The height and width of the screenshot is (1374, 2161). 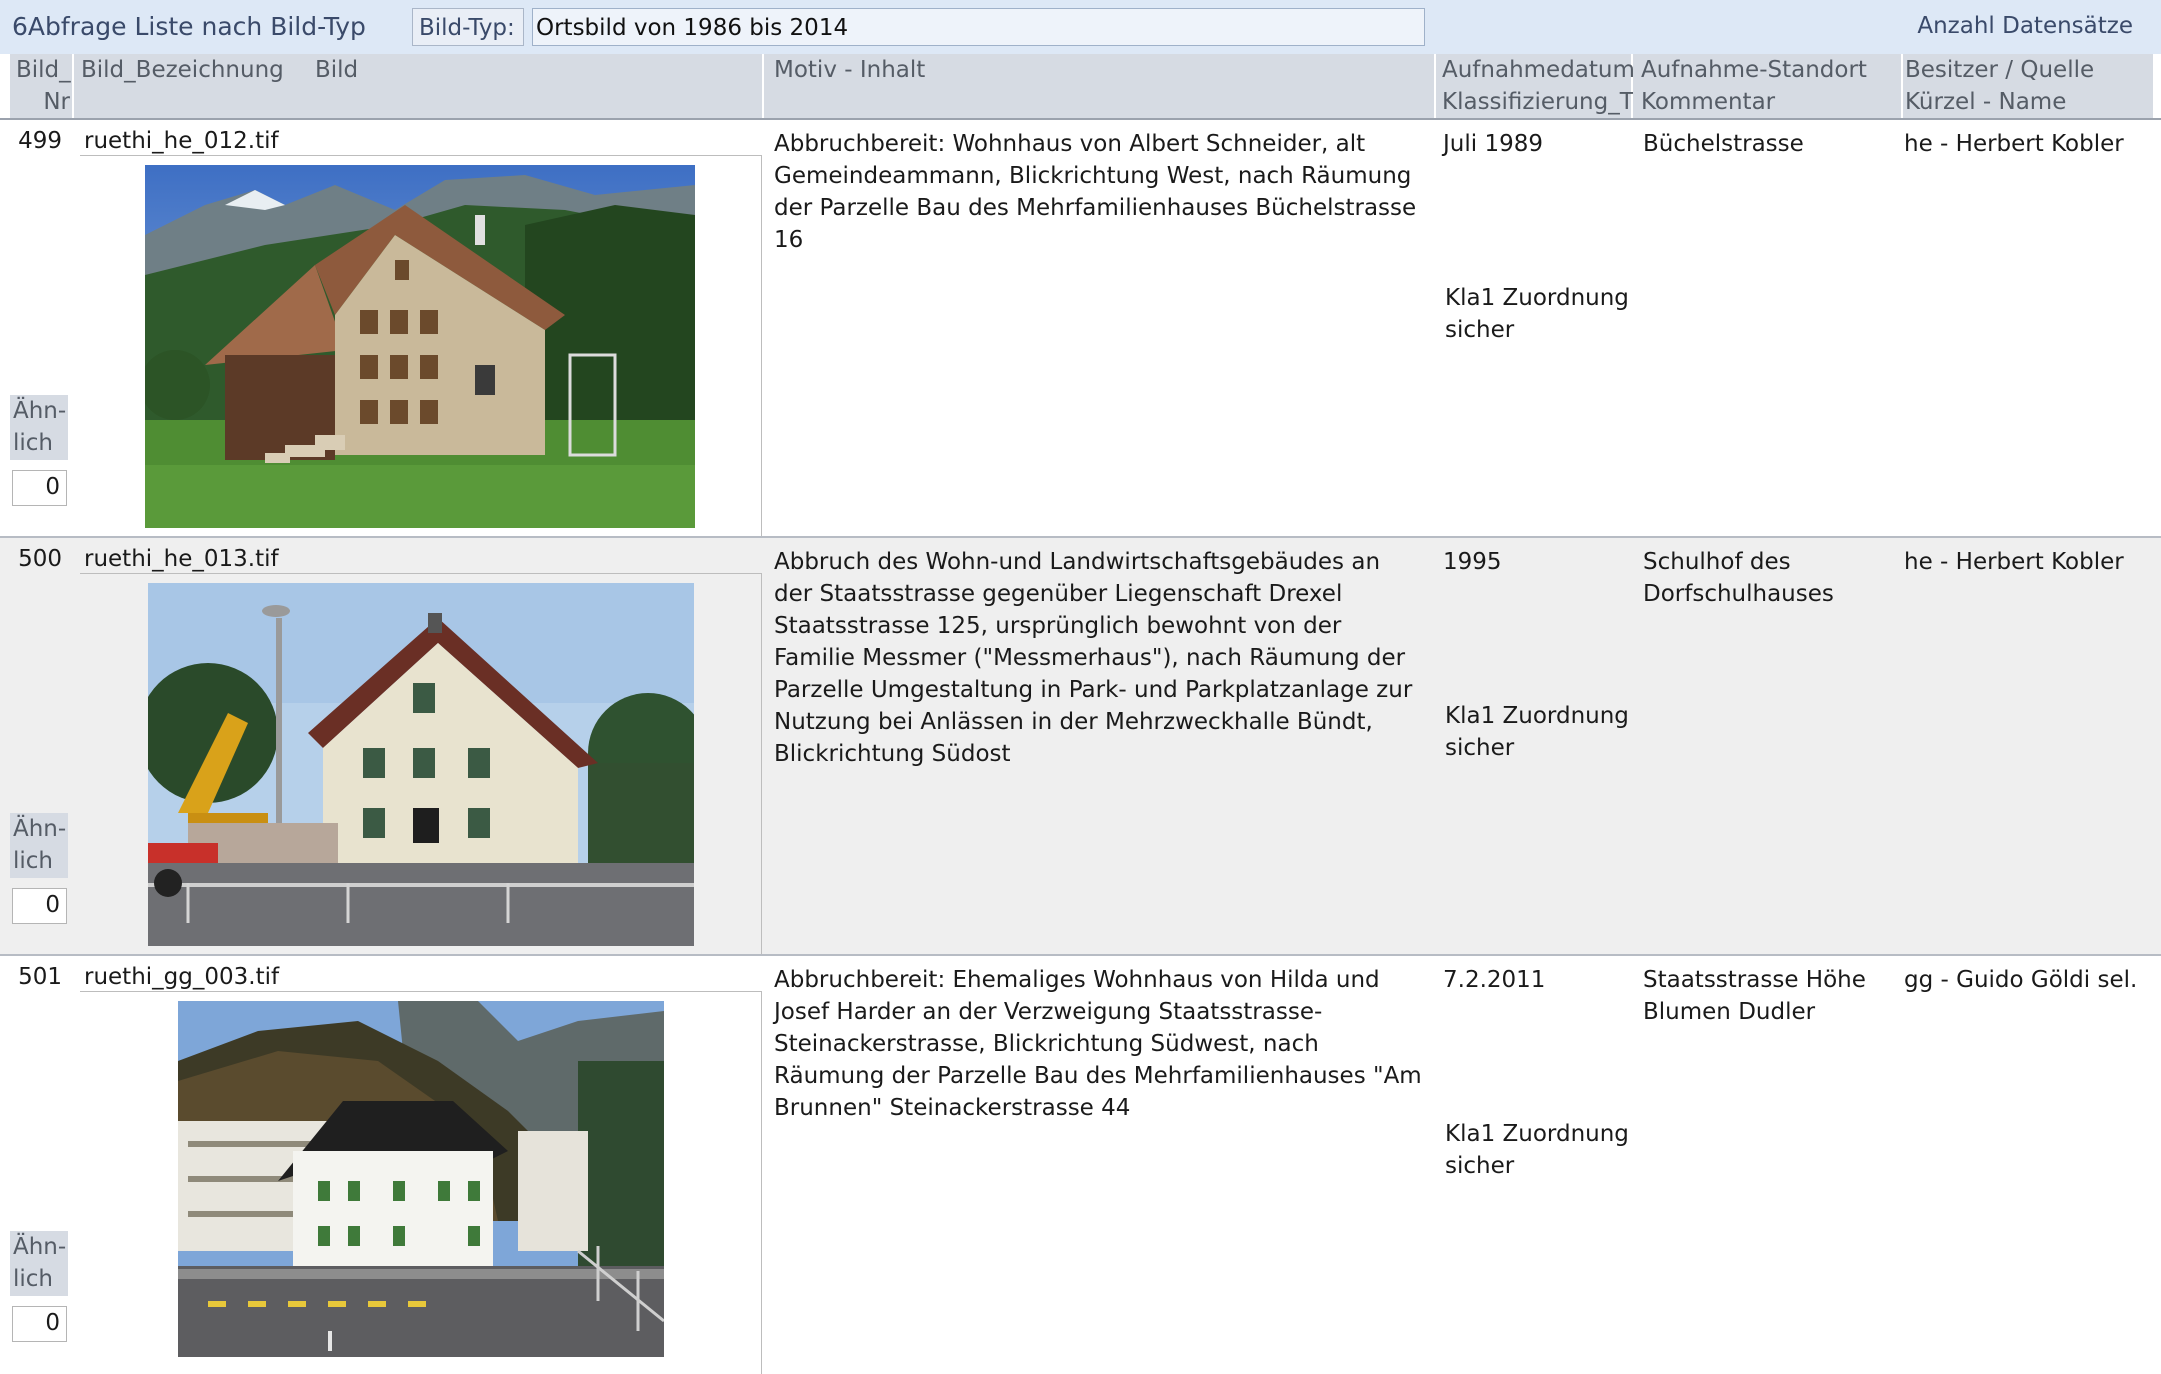 I want to click on besitzer-quelle: gg - Guido Göldi sel., so click(x=2021, y=980).